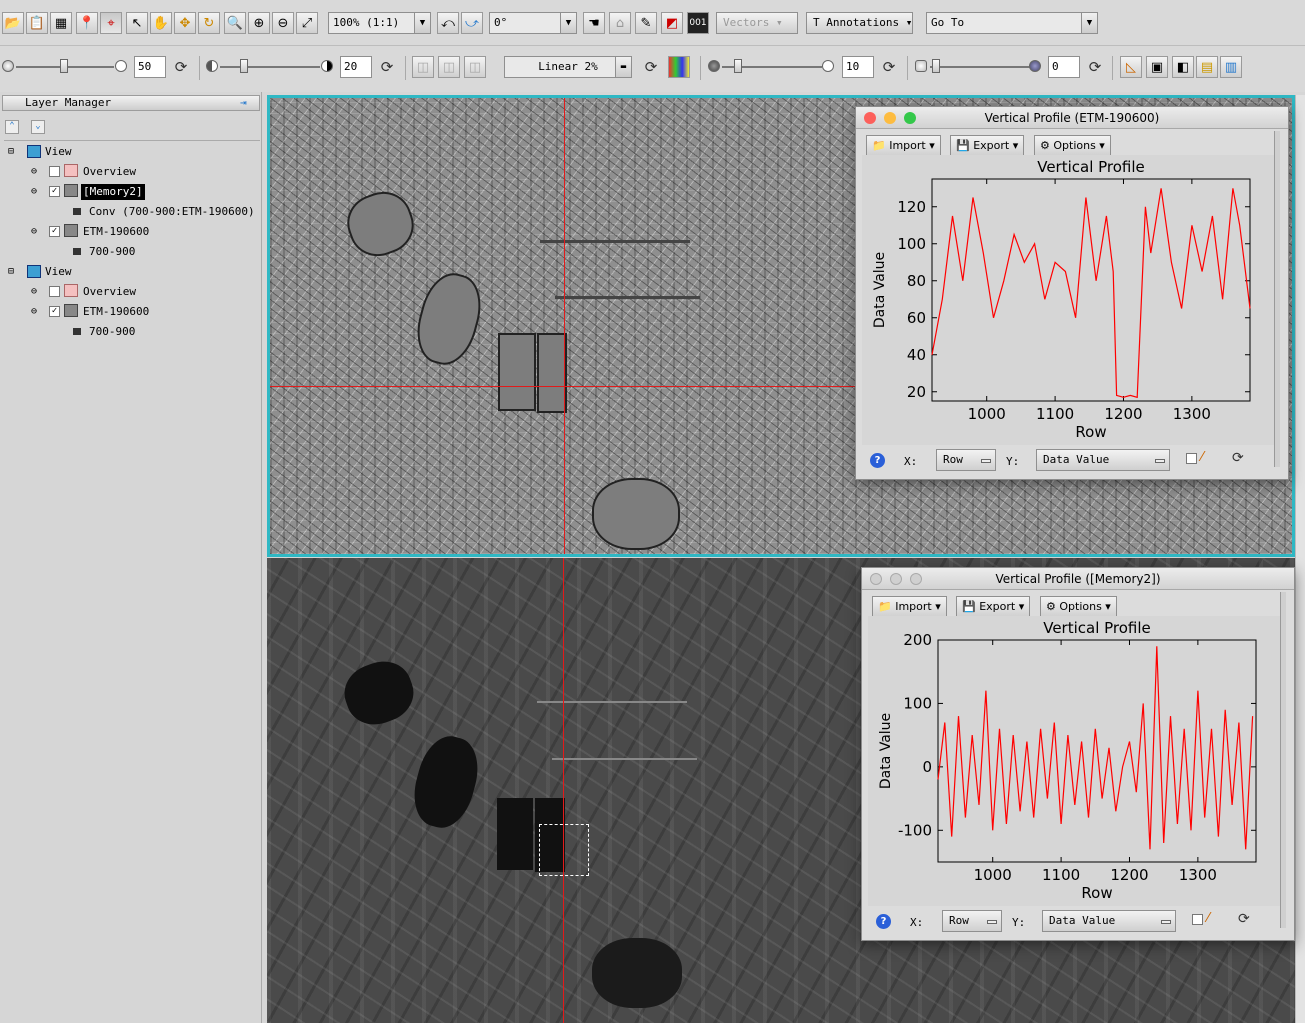 The image size is (1305, 1023). Describe the element at coordinates (243, 102) in the screenshot. I see `dock-icon: ⇥` at that location.